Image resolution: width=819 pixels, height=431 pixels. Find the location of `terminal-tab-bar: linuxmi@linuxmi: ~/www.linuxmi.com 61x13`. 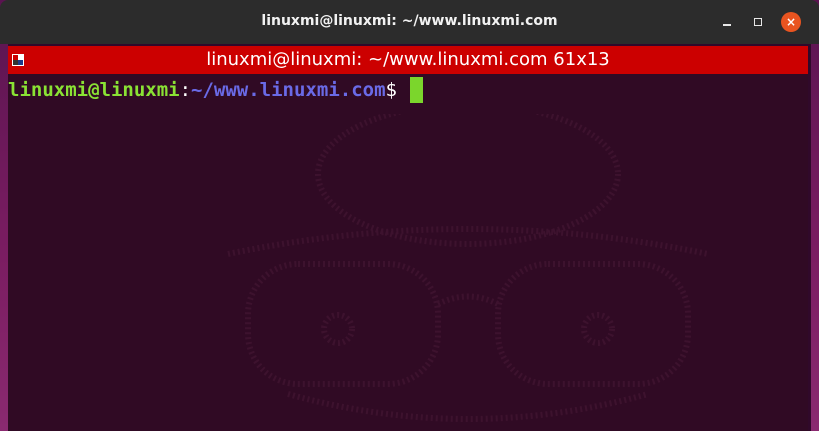

terminal-tab-bar: linuxmi@linuxmi: ~/www.linuxmi.com 61x13 is located at coordinates (408, 60).